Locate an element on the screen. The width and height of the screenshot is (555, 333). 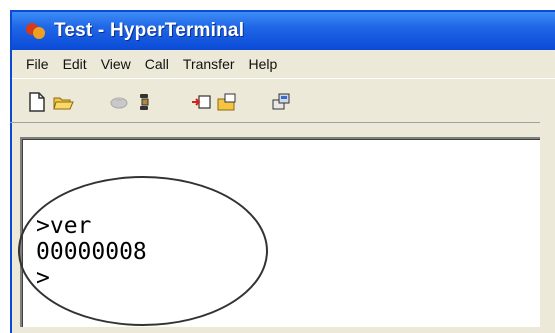
dial-icon is located at coordinates (145, 102).